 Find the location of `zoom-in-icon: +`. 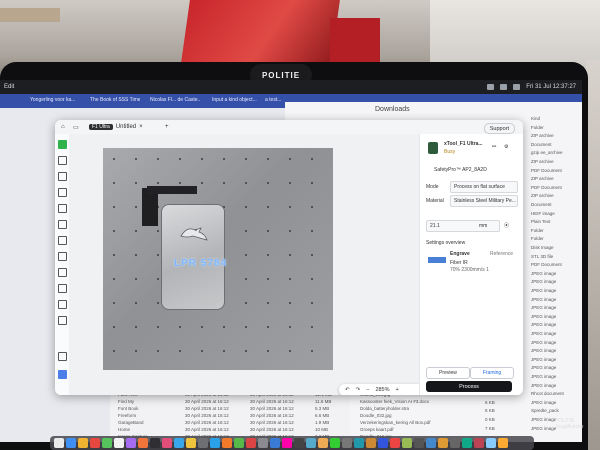

zoom-in-icon: + is located at coordinates (397, 390).